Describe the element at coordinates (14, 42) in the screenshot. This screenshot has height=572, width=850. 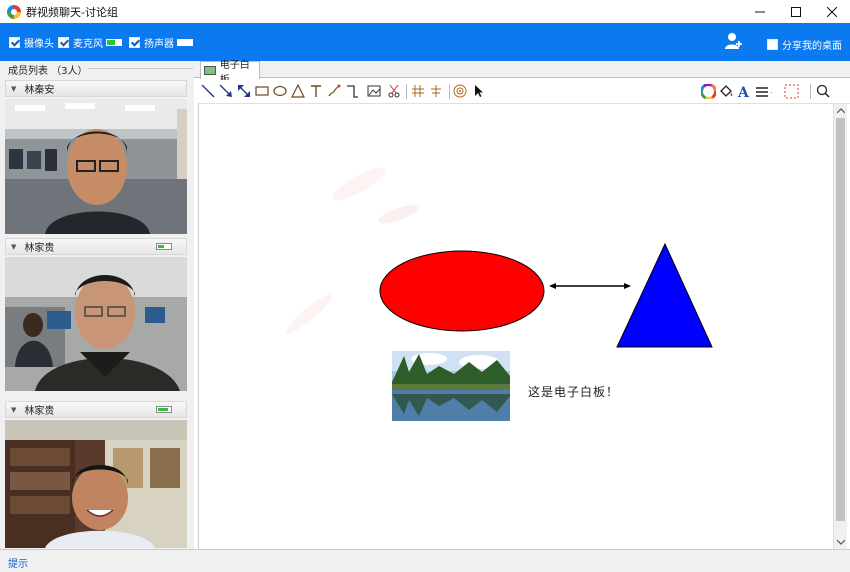
I see `camera-checkbox` at that location.